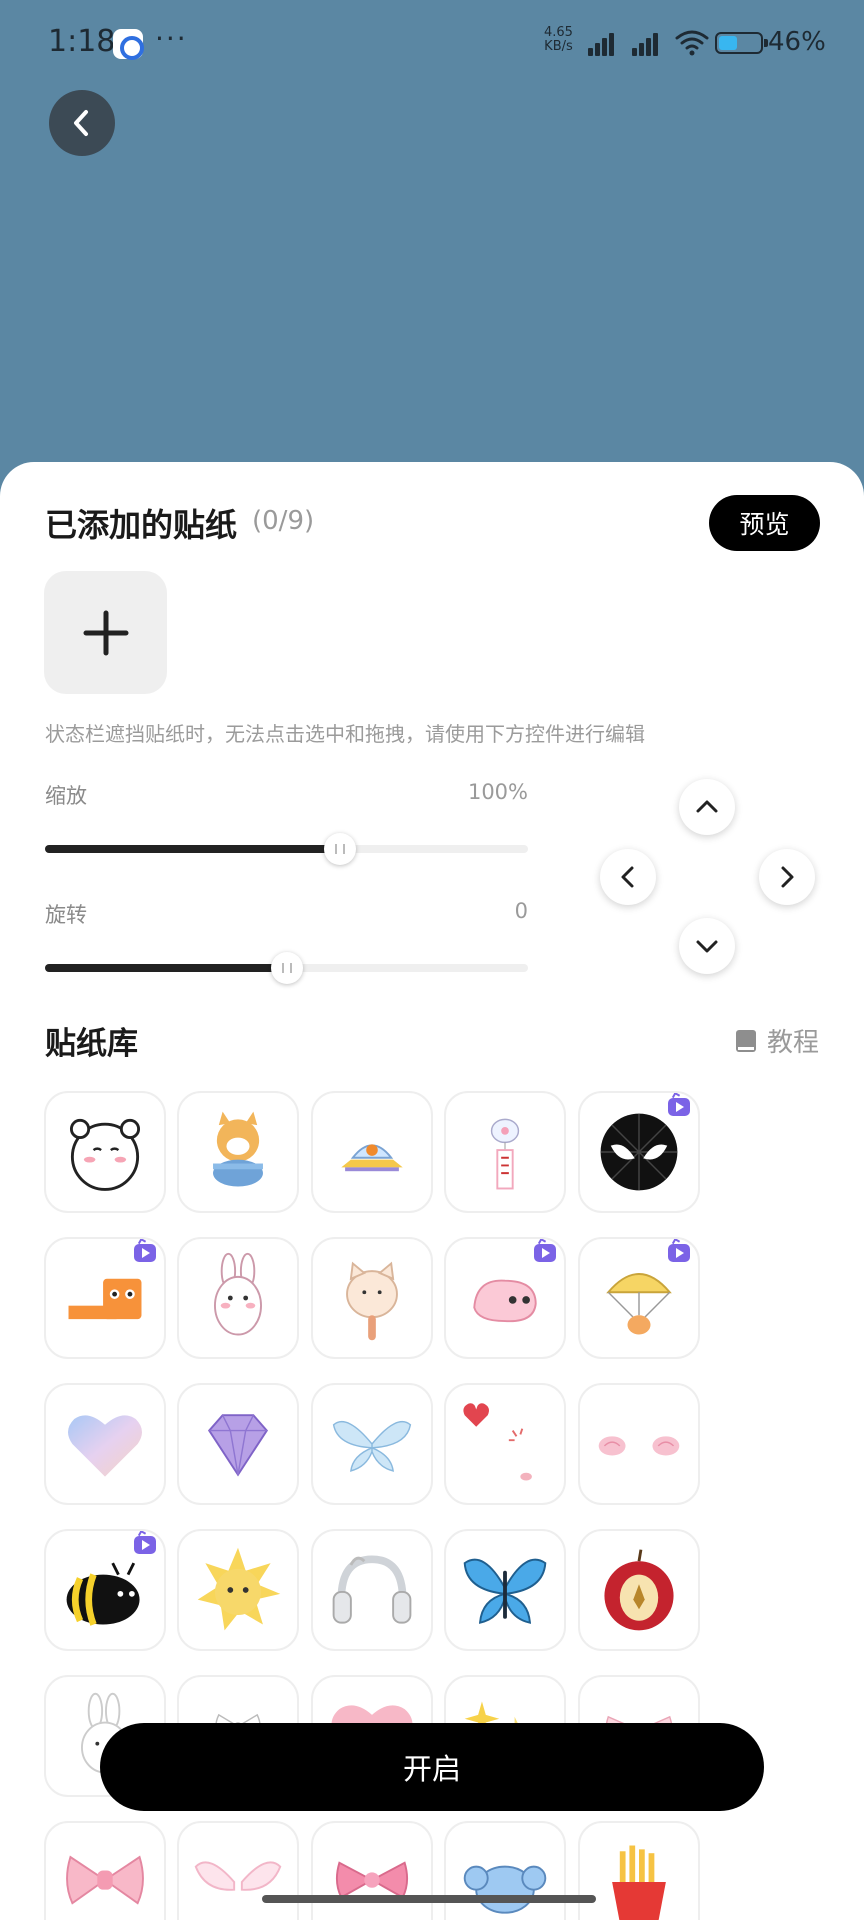 This screenshot has width=864, height=1920. What do you see at coordinates (639, 1882) in the screenshot?
I see `sticker-fries-image` at bounding box center [639, 1882].